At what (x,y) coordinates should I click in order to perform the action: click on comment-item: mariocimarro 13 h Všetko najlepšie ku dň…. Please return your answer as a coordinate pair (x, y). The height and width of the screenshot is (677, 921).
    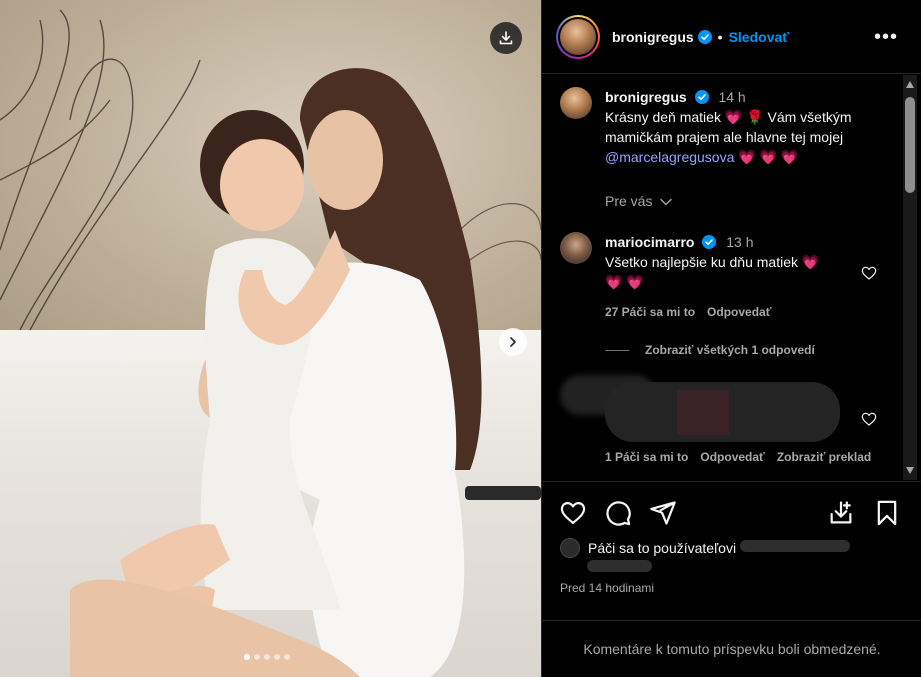
    Looking at the image, I should click on (725, 272).